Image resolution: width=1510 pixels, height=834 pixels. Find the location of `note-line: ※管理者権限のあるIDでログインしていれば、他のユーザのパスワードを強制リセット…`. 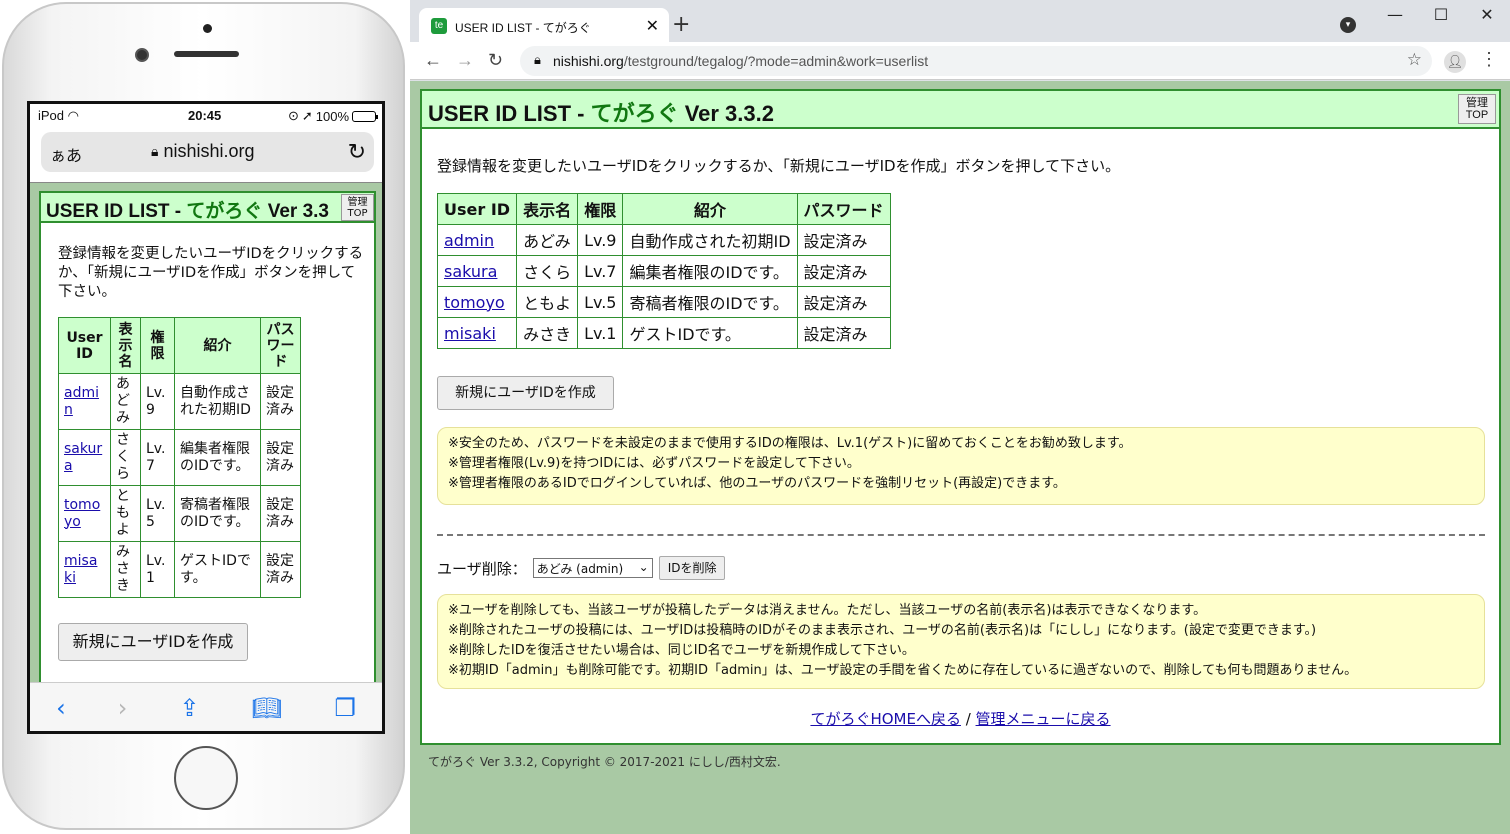

note-line: ※管理者権限のあるIDでログインしていれば、他のユーザのパスワードを強制リセット… is located at coordinates (757, 483).